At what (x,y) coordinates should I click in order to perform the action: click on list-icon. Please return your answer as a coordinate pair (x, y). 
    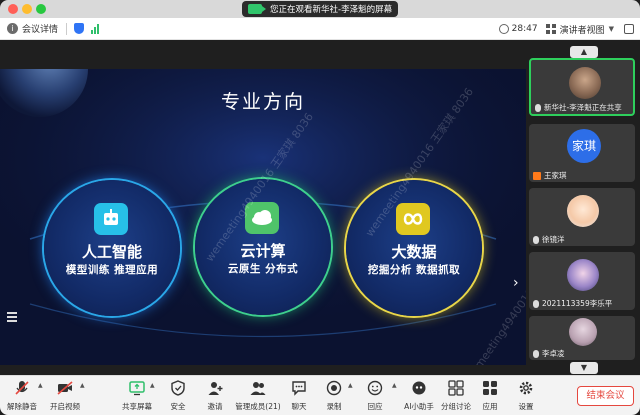
    Looking at the image, I should click on (12, 317).